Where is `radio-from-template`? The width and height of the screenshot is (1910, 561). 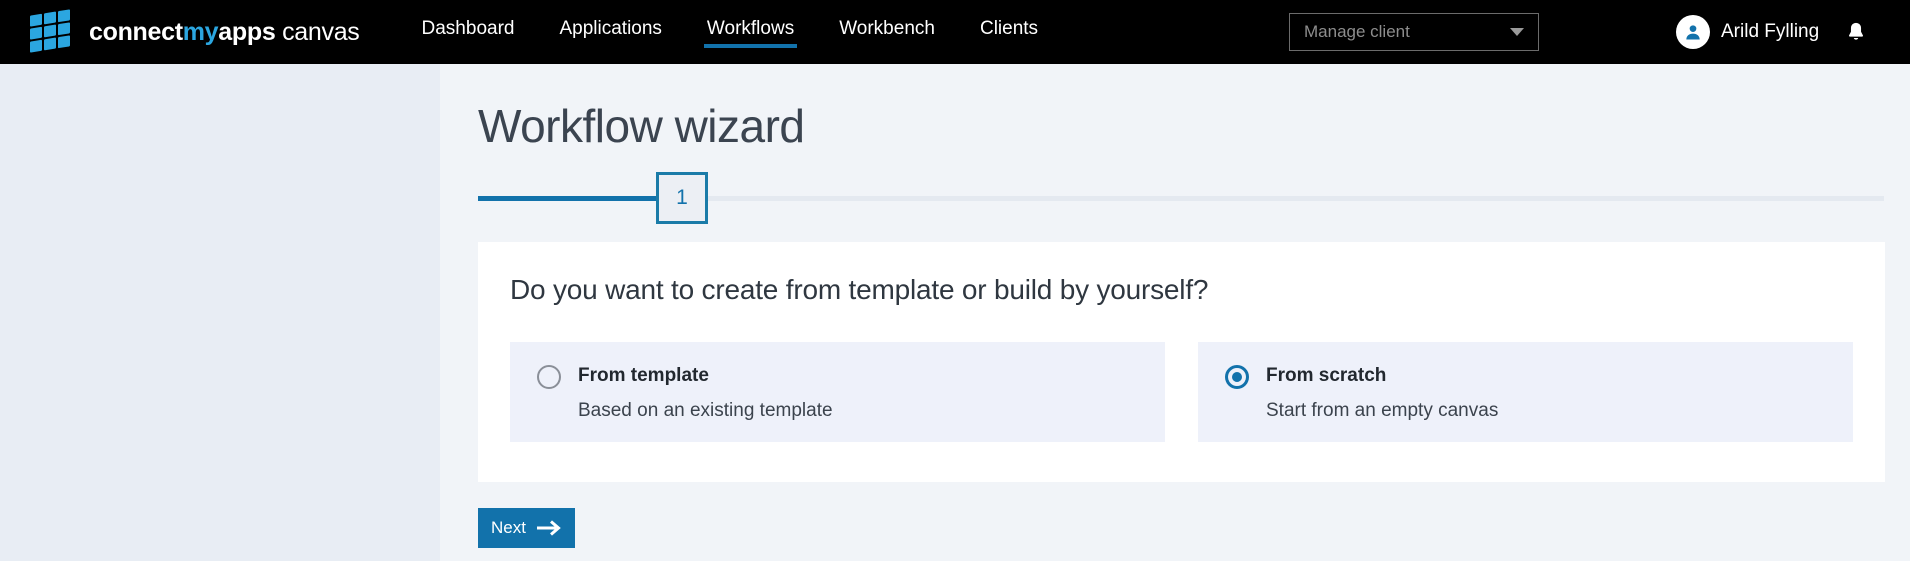
radio-from-template is located at coordinates (549, 377).